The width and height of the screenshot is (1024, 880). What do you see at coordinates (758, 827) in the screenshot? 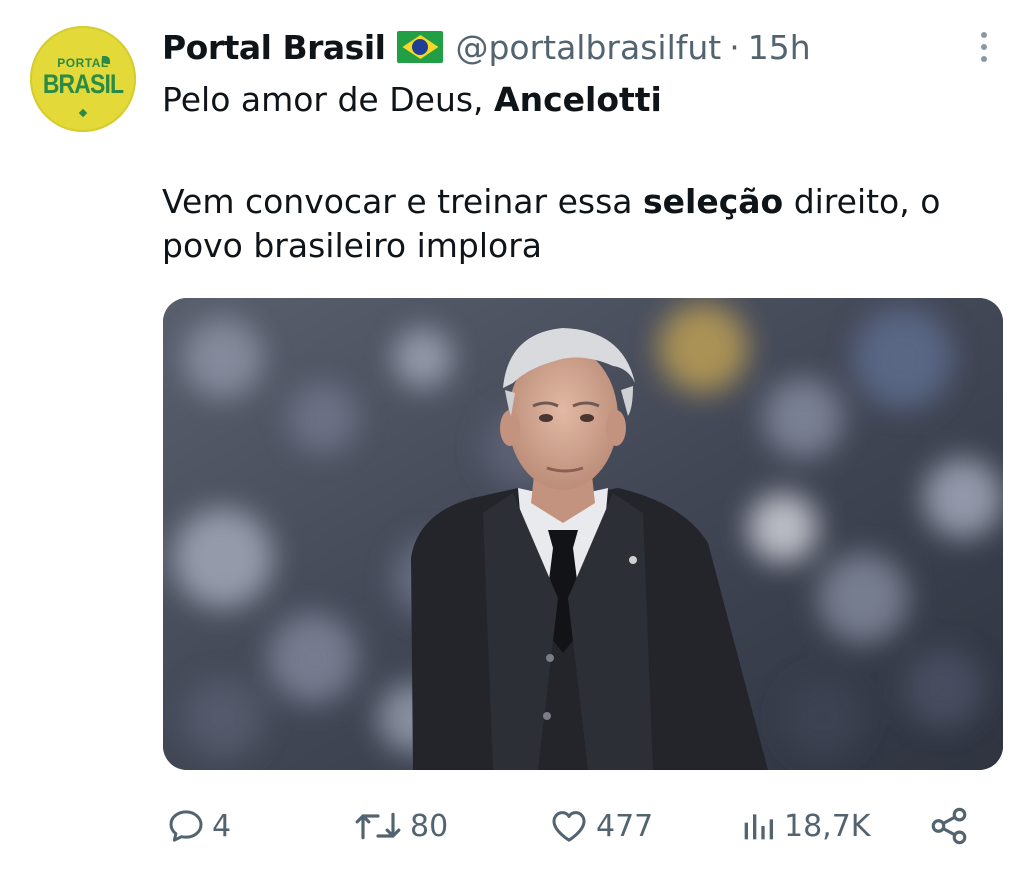
I see `views-icon` at bounding box center [758, 827].